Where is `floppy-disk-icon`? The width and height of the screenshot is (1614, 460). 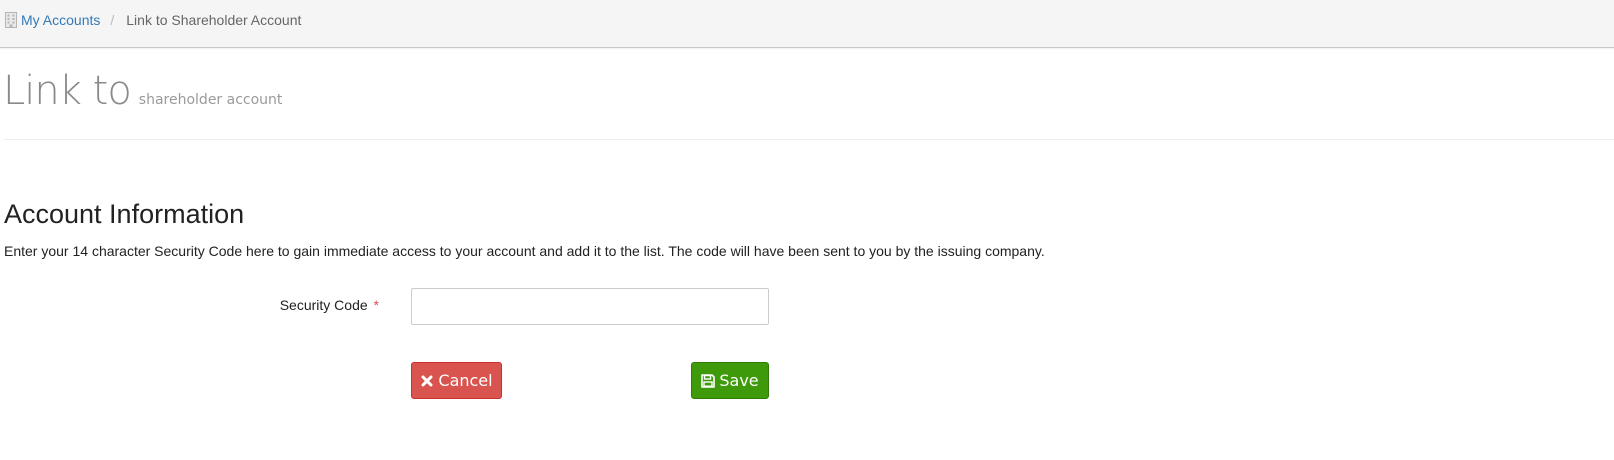 floppy-disk-icon is located at coordinates (708, 380).